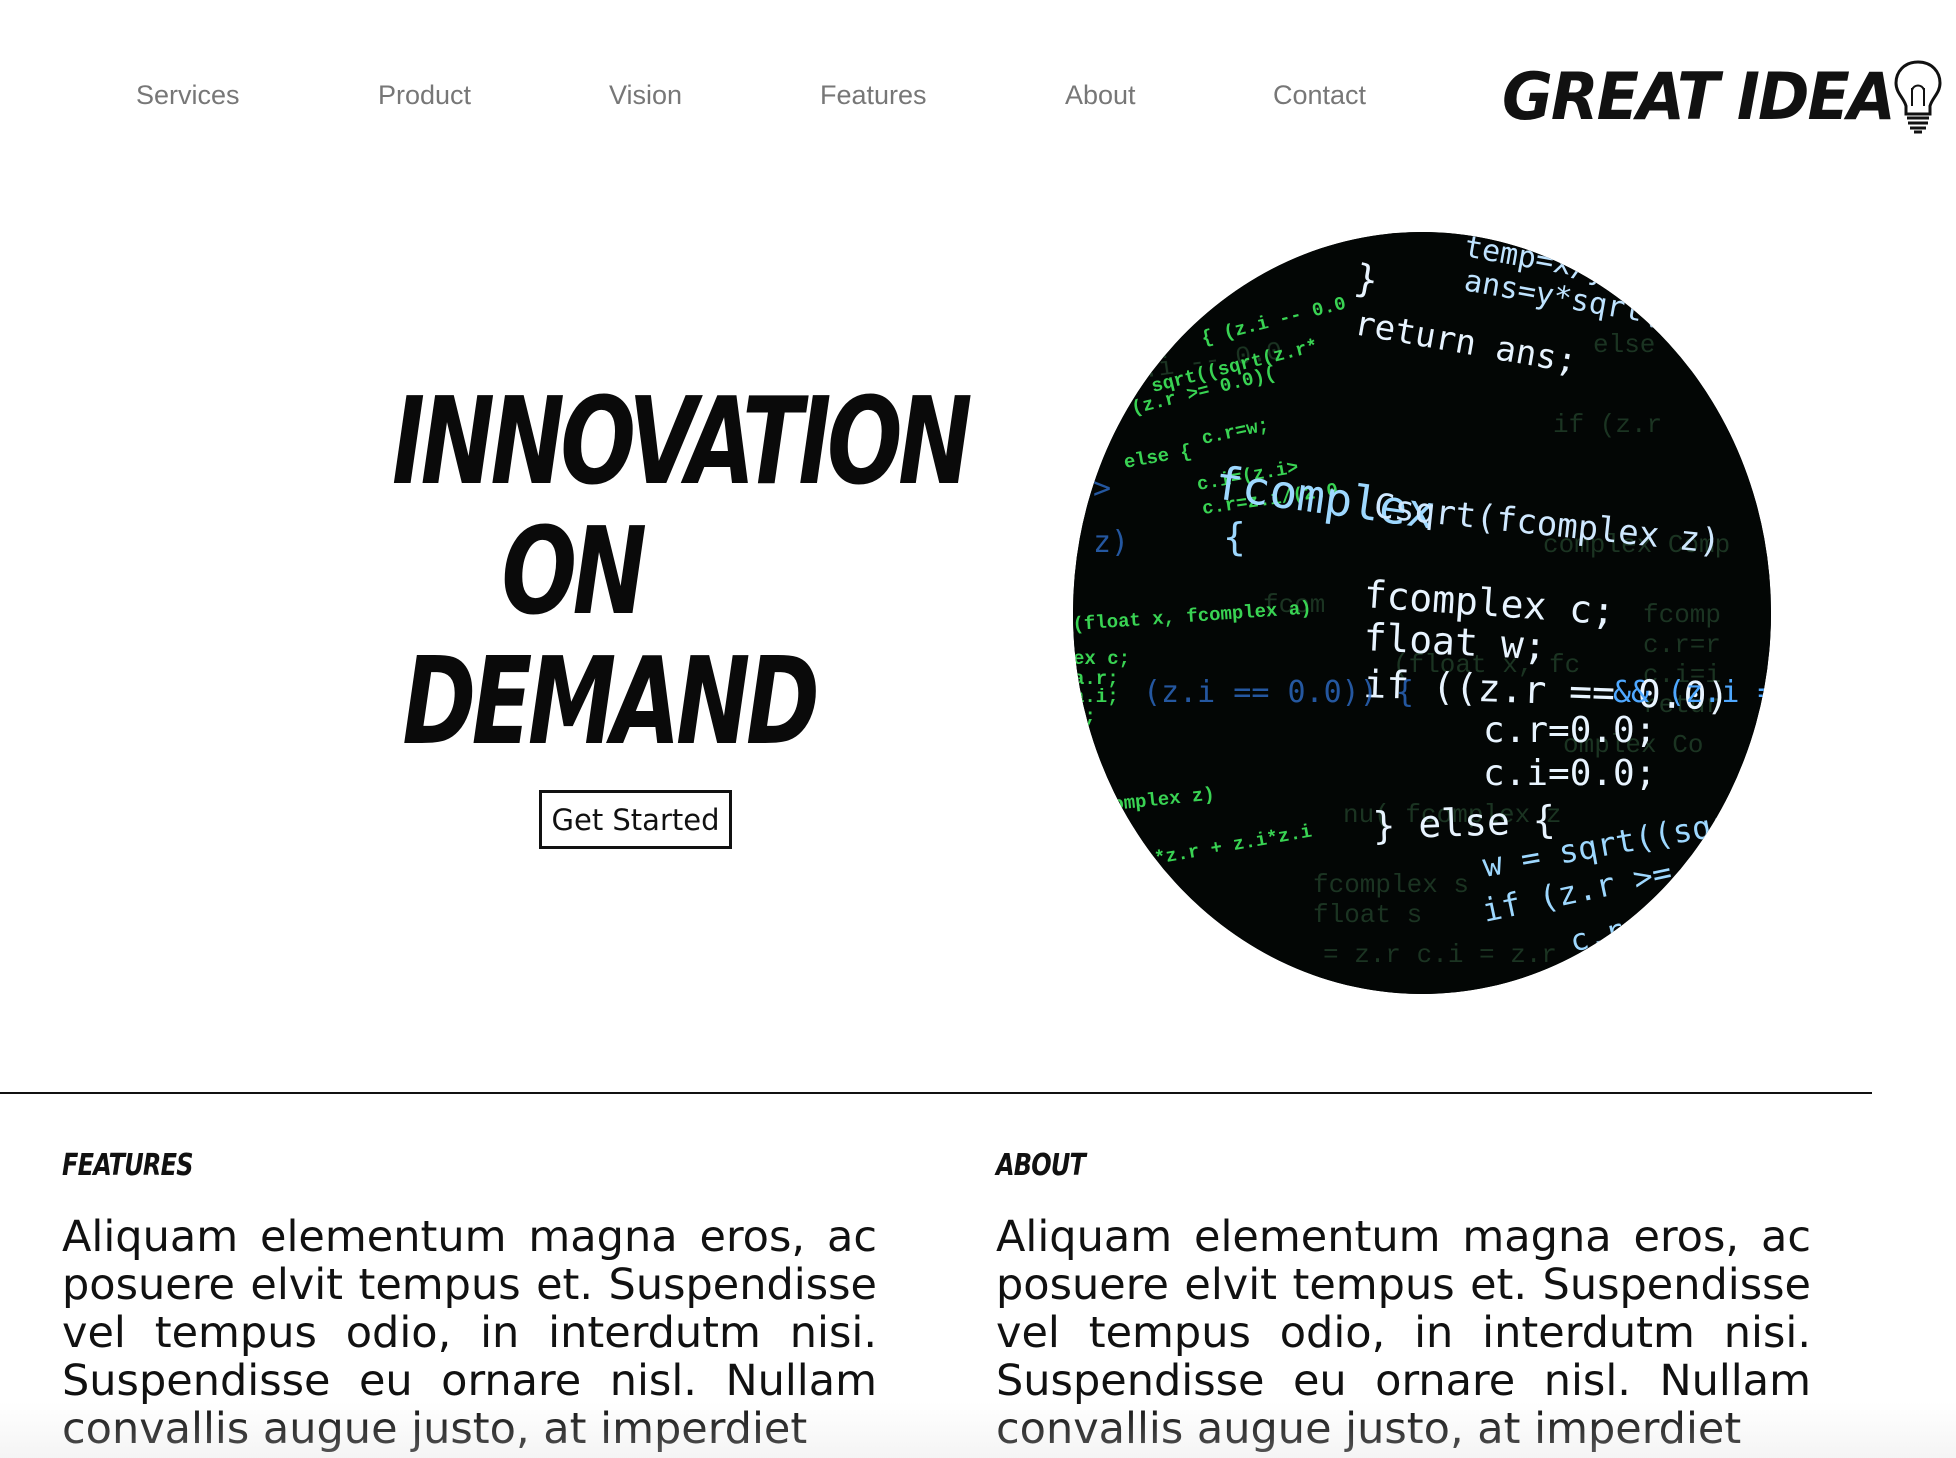  What do you see at coordinates (1569, 773) in the screenshot?
I see `svg-text: c.i=0.0;` at bounding box center [1569, 773].